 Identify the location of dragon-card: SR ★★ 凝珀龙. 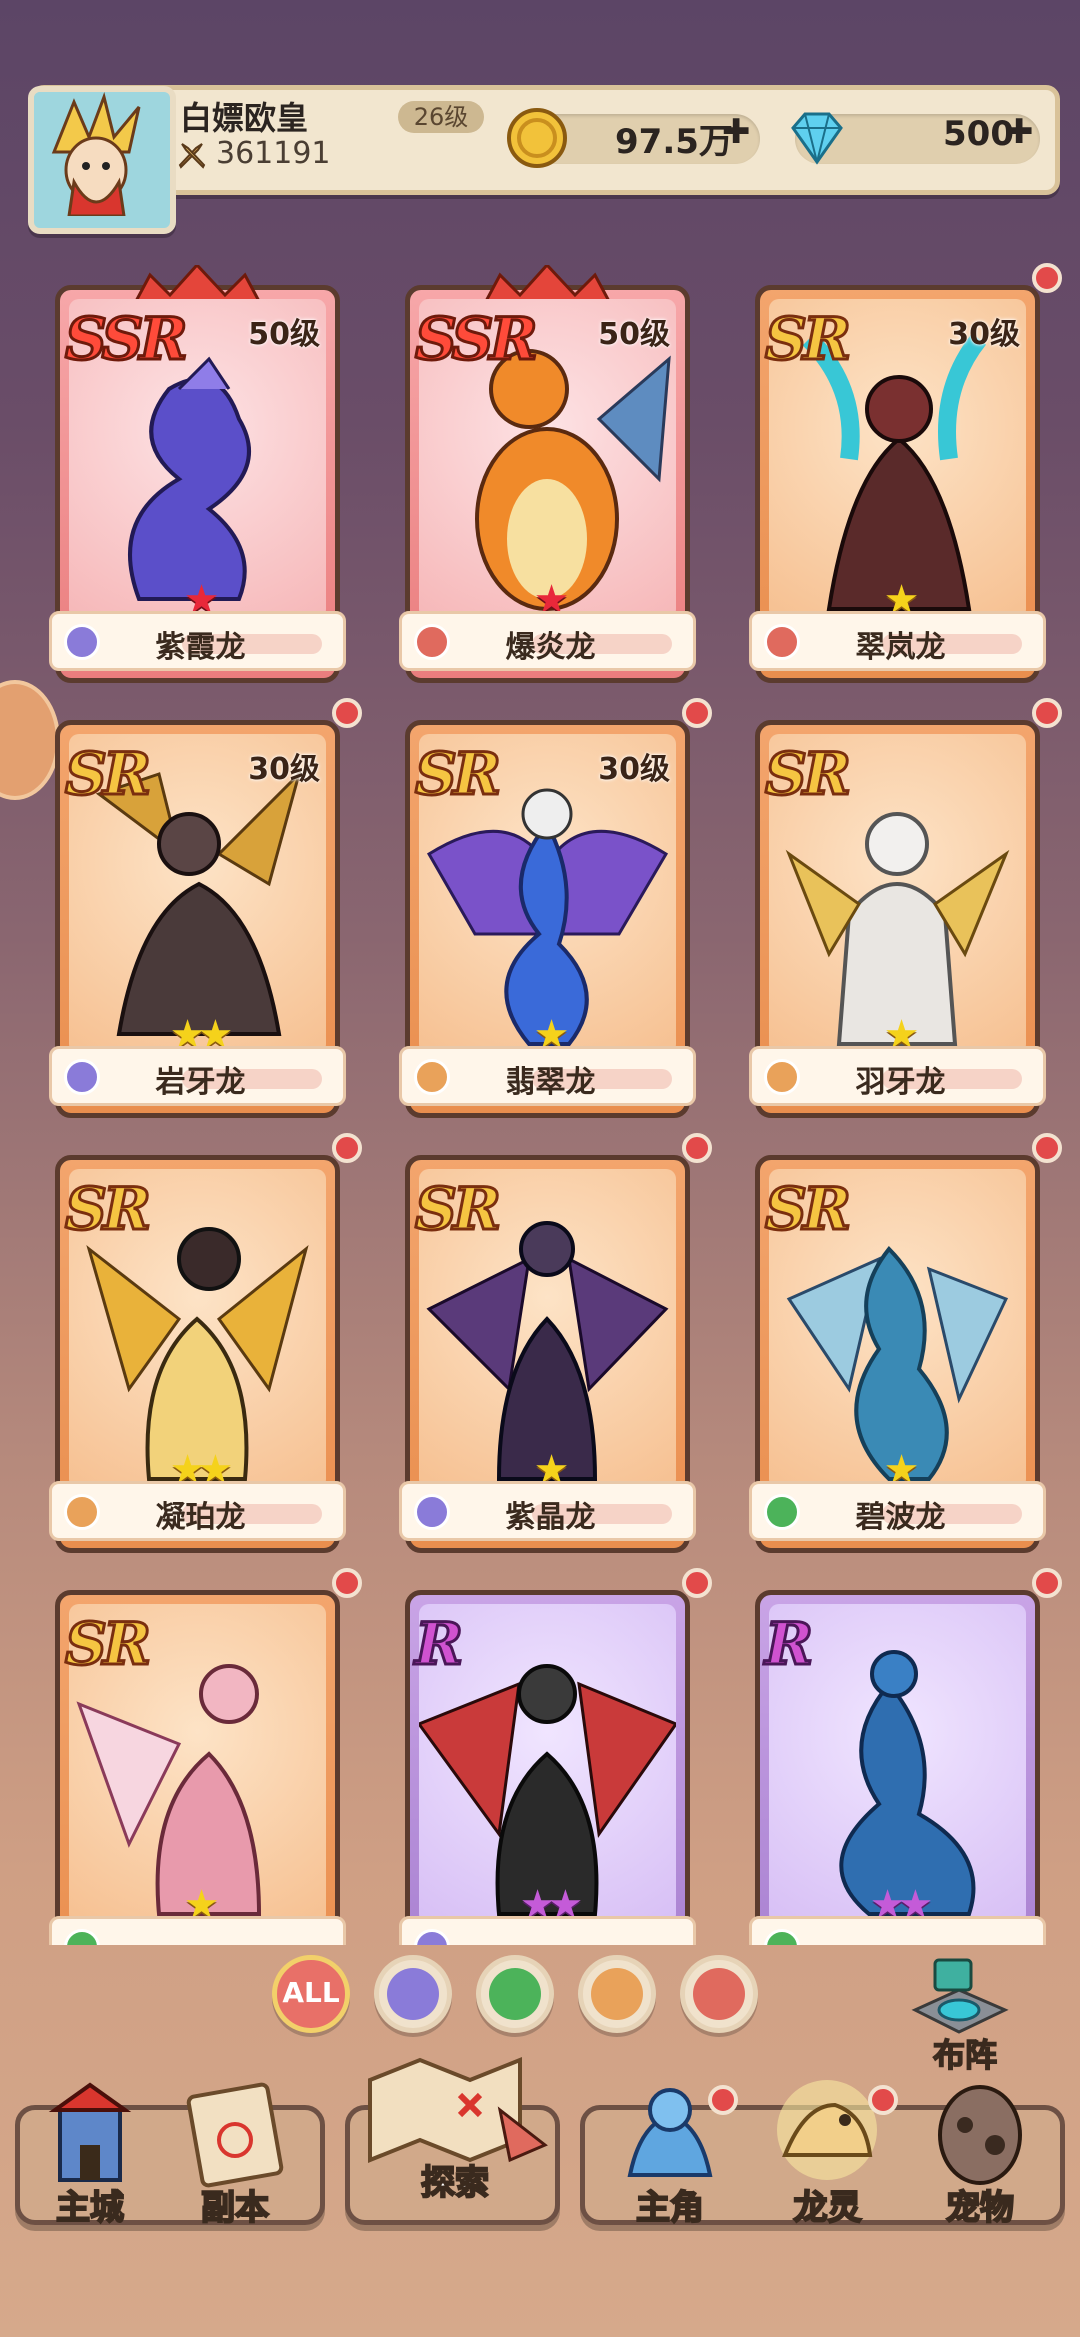
(205, 1344).